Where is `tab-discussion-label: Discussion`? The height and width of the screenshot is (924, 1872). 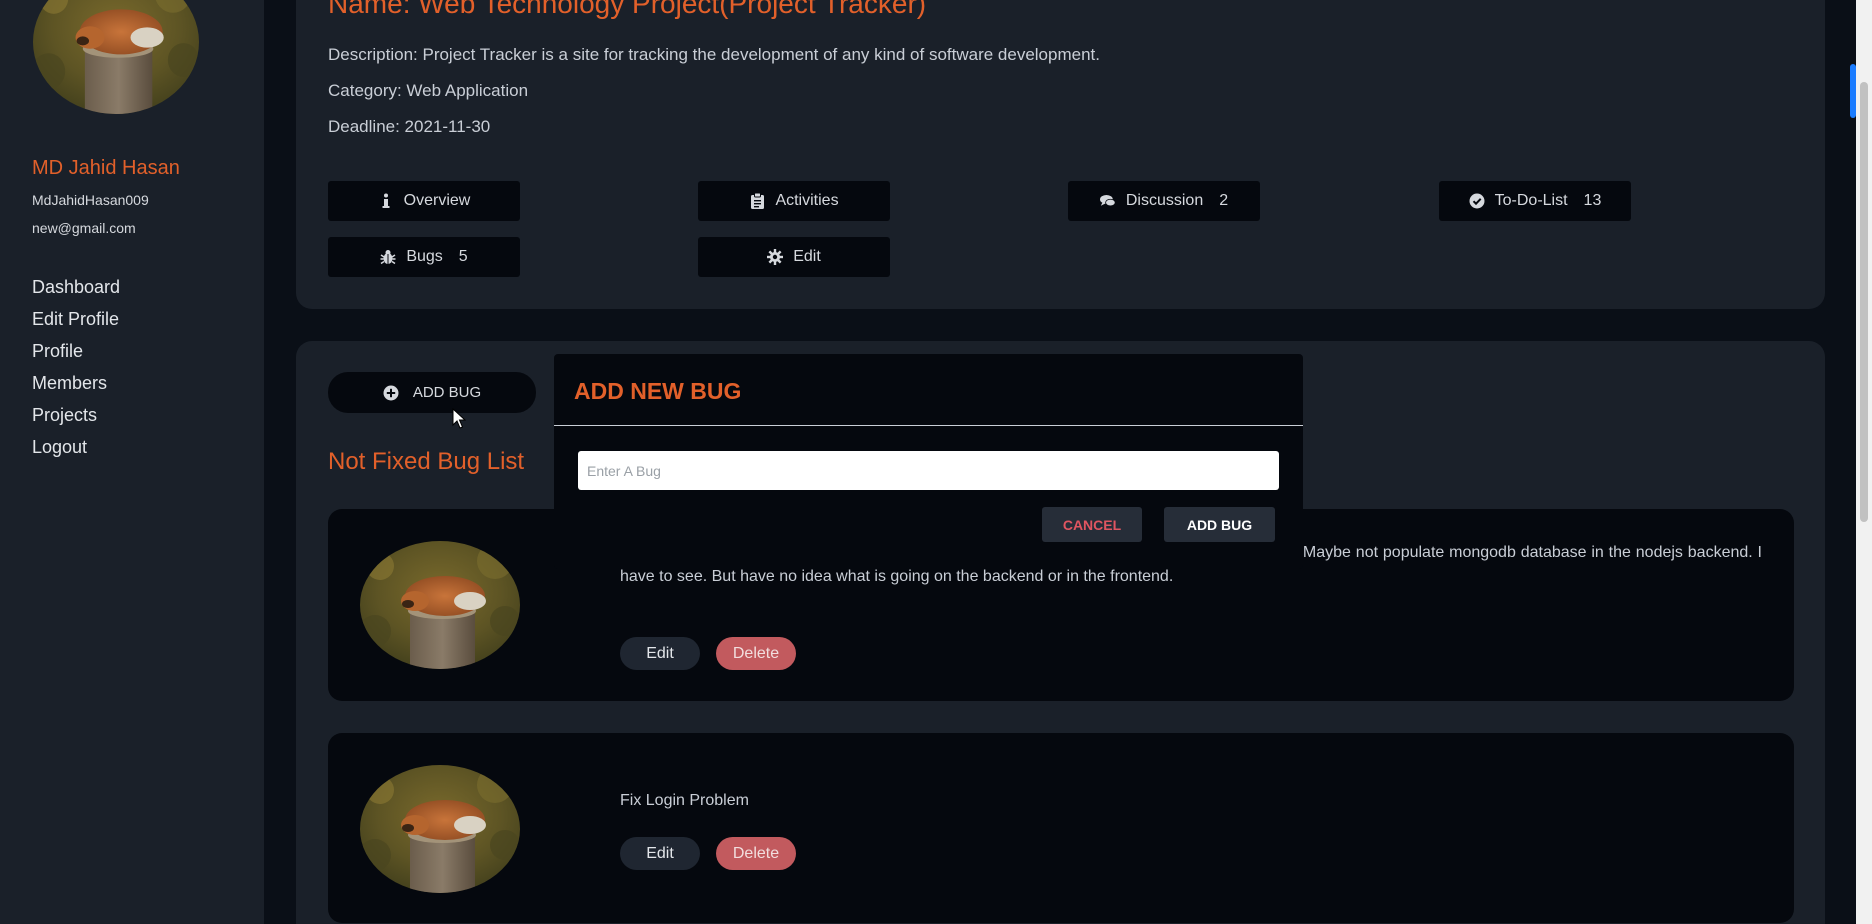
tab-discussion-label: Discussion is located at coordinates (1164, 200).